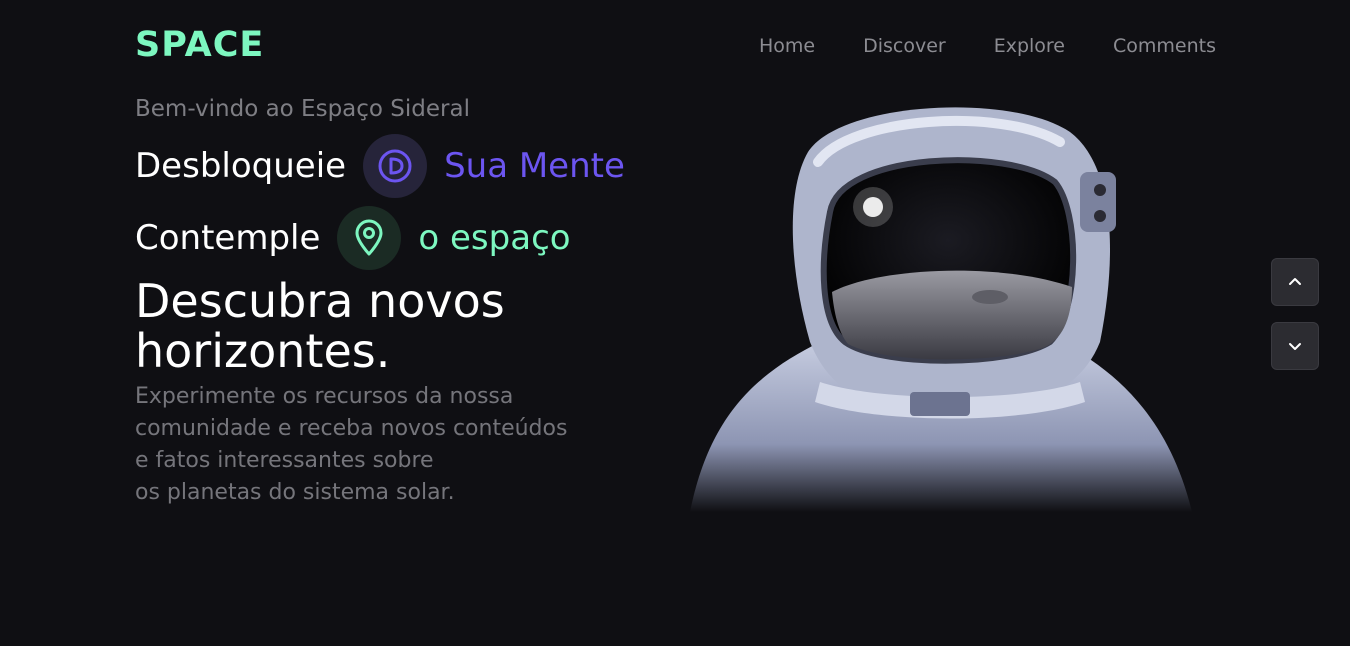 The image size is (1350, 646). I want to click on unlock-word: Desbloqueie, so click(241, 166).